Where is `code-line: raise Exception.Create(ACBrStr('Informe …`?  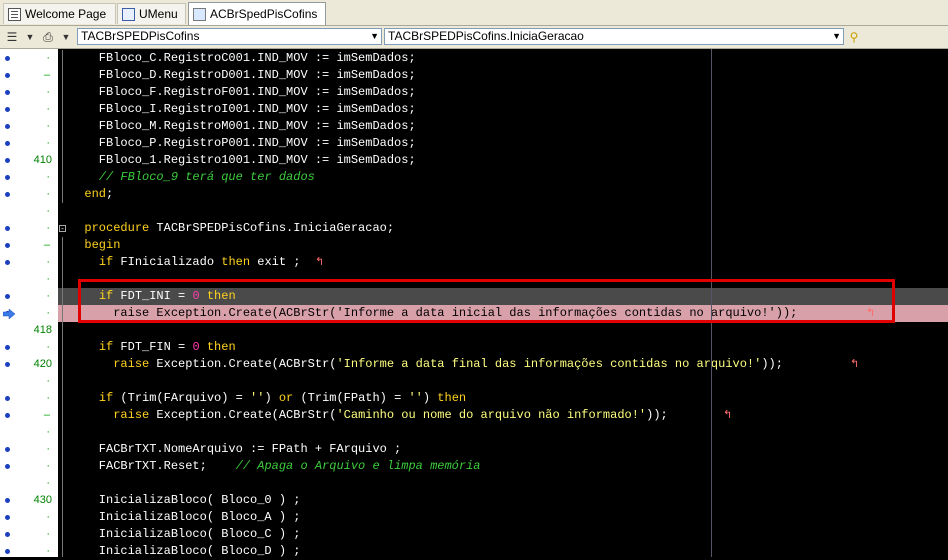 code-line: raise Exception.Create(ACBrStr('Informe … is located at coordinates (503, 364).